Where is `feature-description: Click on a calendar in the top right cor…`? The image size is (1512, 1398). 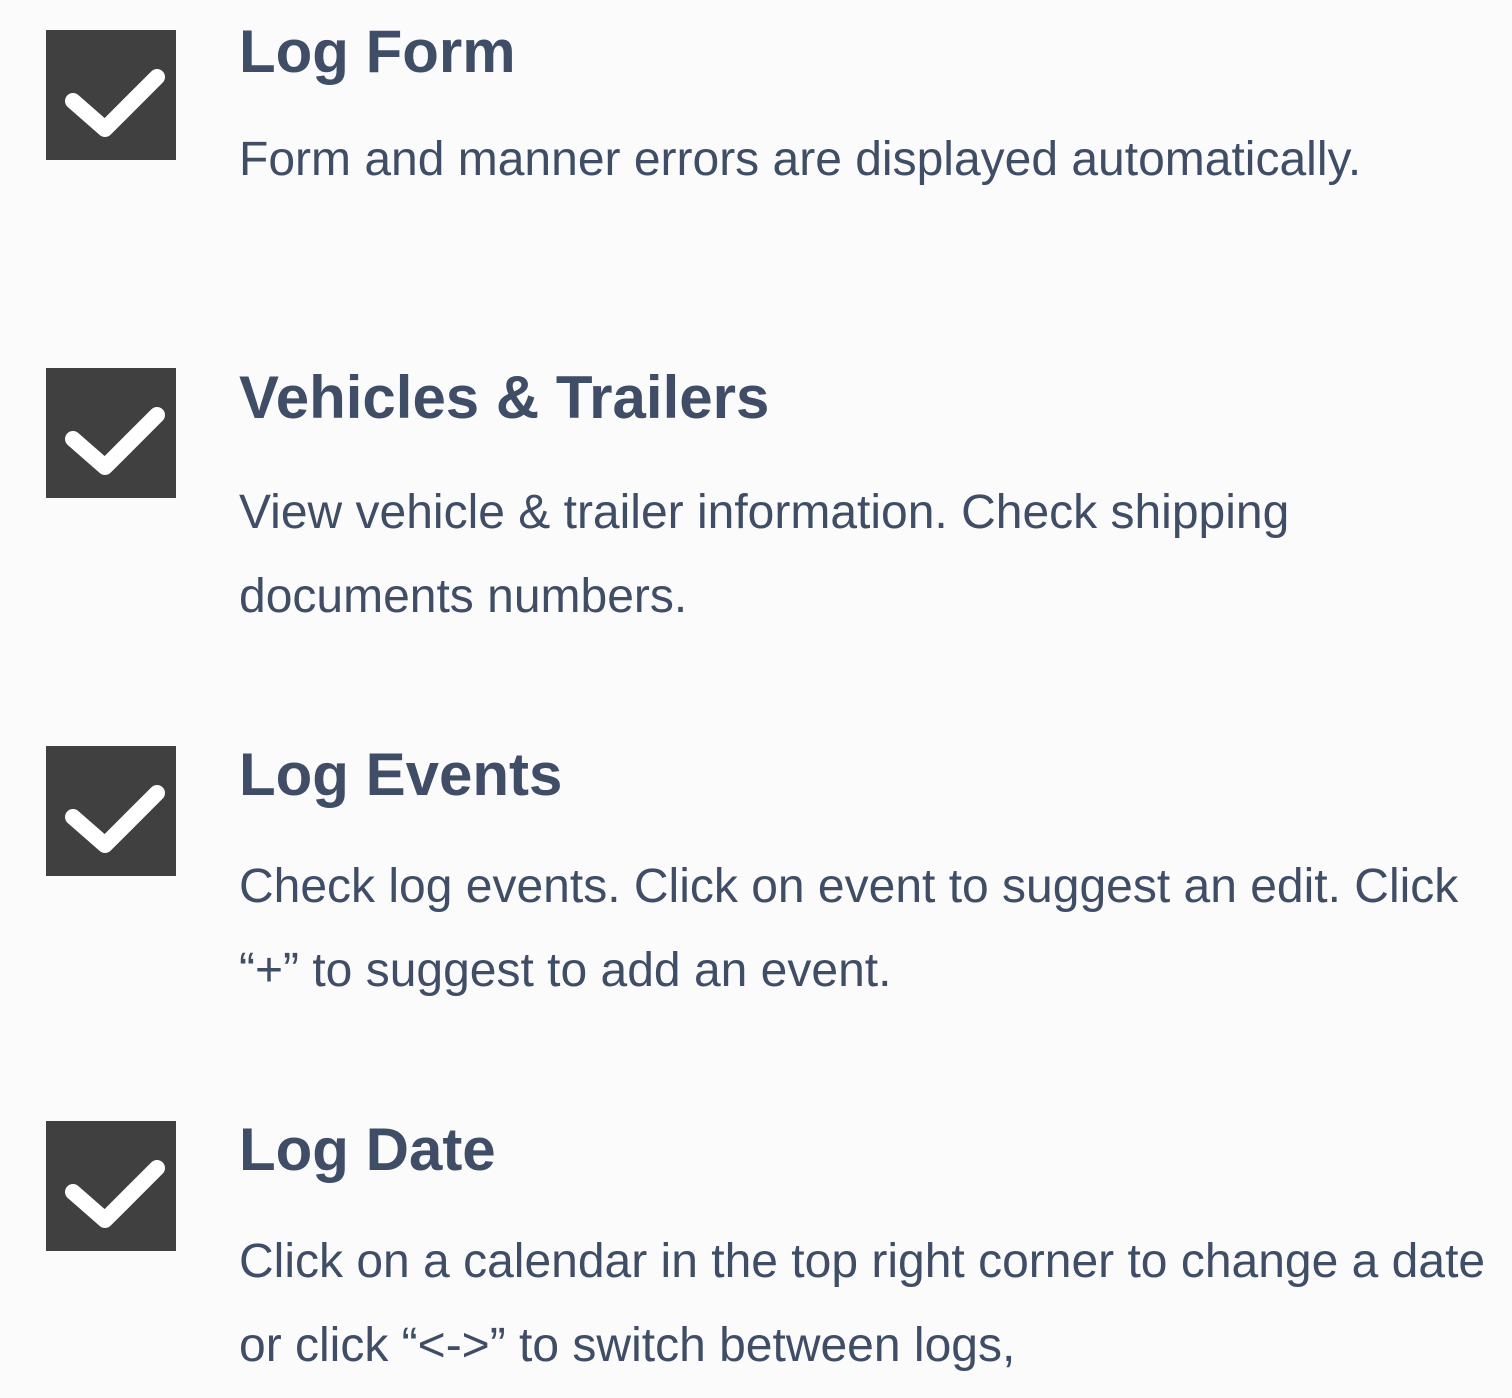 feature-description: Click on a calendar in the top right cor… is located at coordinates (862, 1303).